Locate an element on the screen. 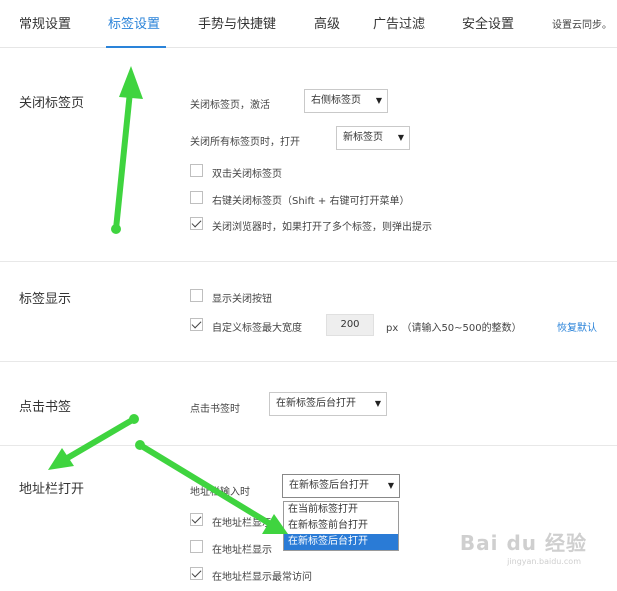  baidu-watermark-url: jingyan.baidu.com is located at coordinates (544, 561).